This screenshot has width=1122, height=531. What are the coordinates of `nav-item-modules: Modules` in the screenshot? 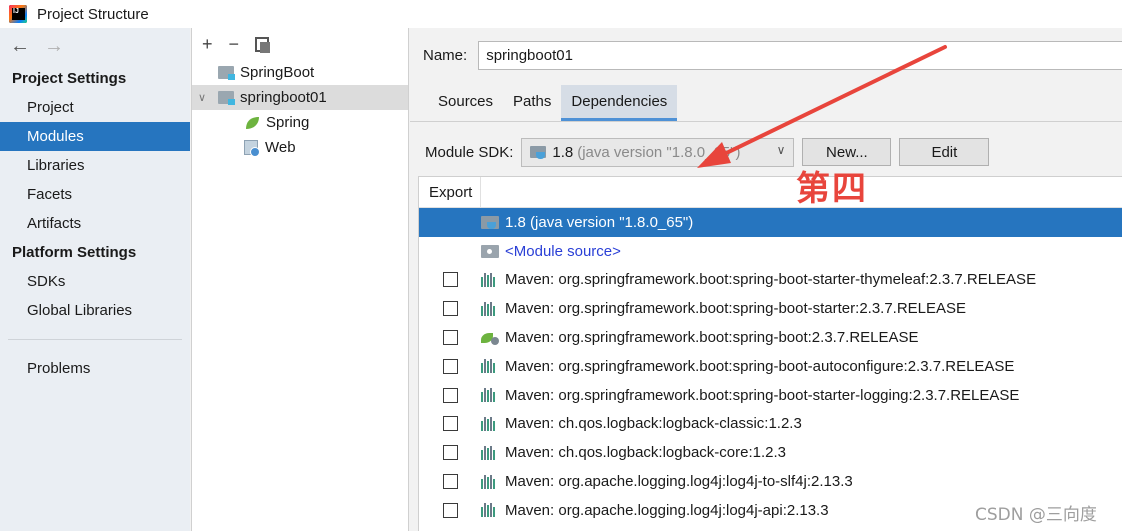 It's located at (95, 136).